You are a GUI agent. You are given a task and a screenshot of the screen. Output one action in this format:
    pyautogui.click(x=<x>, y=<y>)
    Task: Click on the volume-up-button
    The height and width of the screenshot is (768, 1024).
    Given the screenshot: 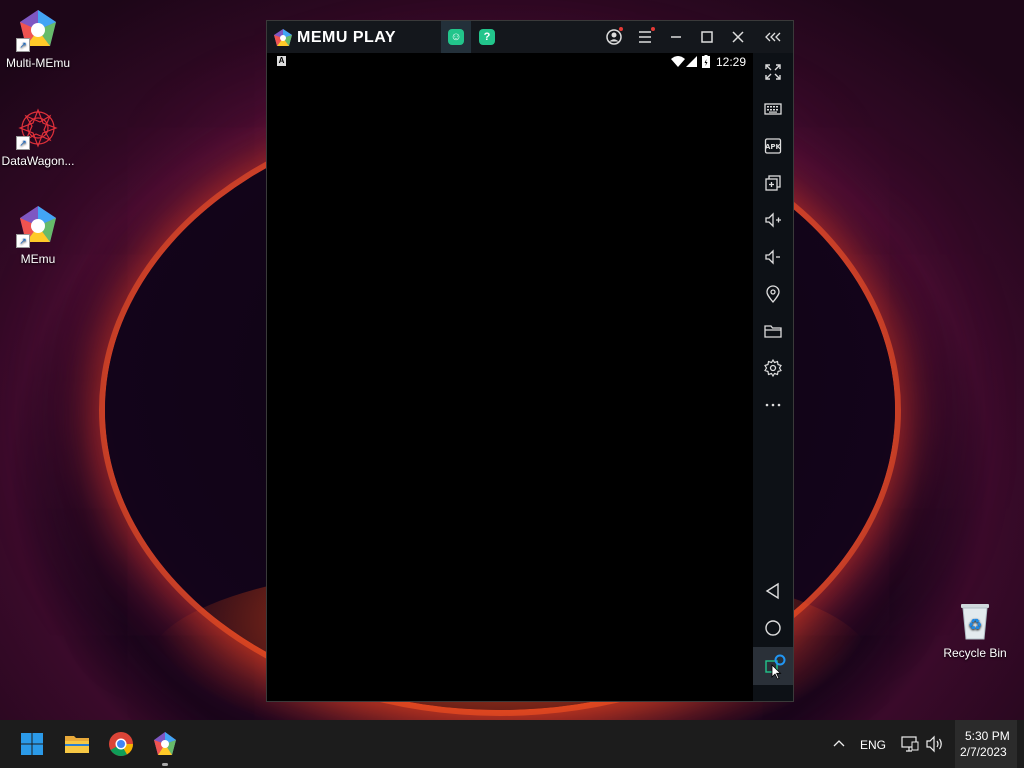 What is the action you would take?
    pyautogui.click(x=773, y=220)
    